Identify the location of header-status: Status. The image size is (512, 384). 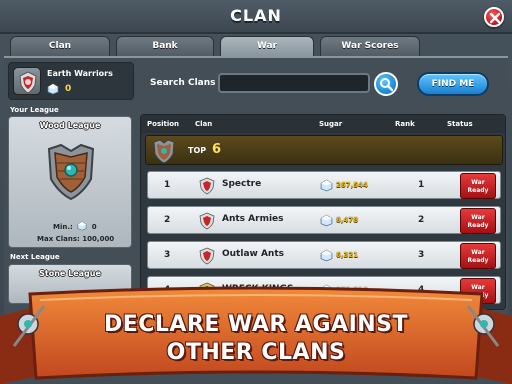
(460, 124).